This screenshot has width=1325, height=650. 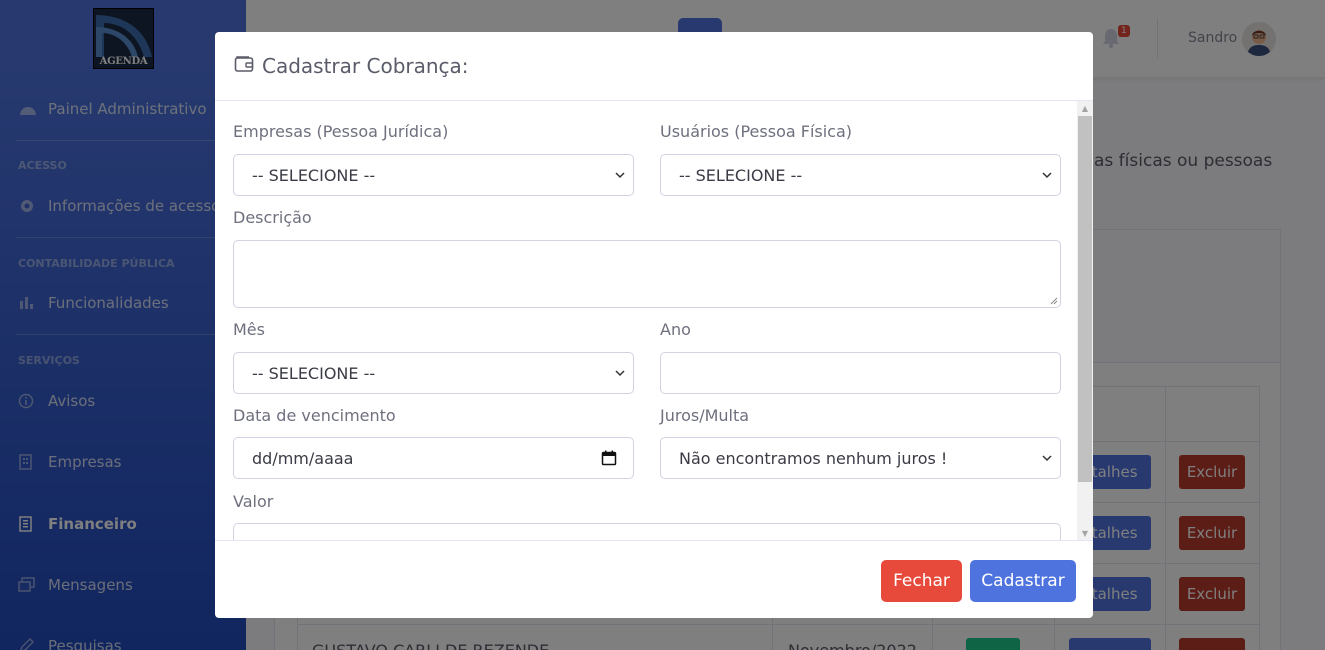 What do you see at coordinates (647, 531) in the screenshot?
I see `valor-input` at bounding box center [647, 531].